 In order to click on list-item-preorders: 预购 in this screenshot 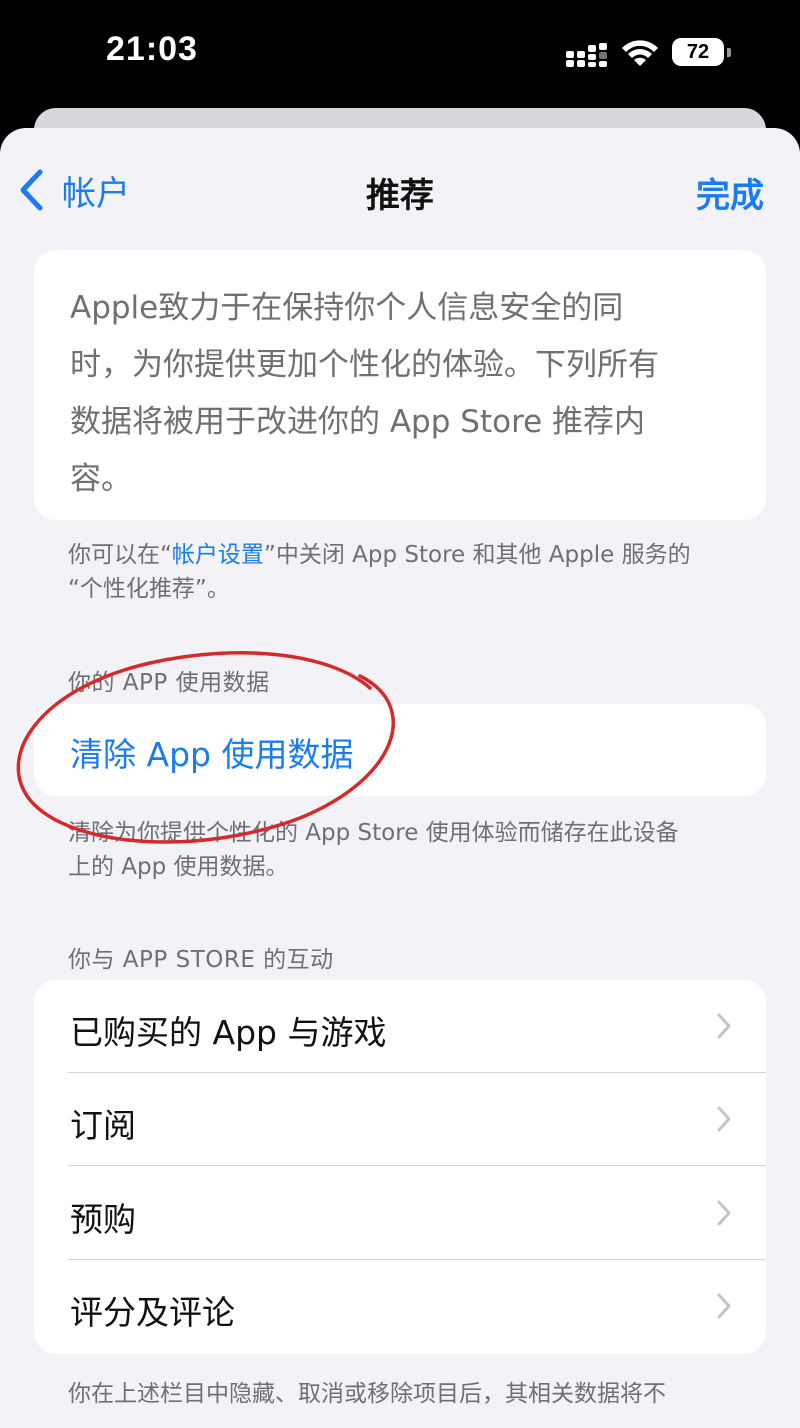, I will do `click(400, 1213)`.